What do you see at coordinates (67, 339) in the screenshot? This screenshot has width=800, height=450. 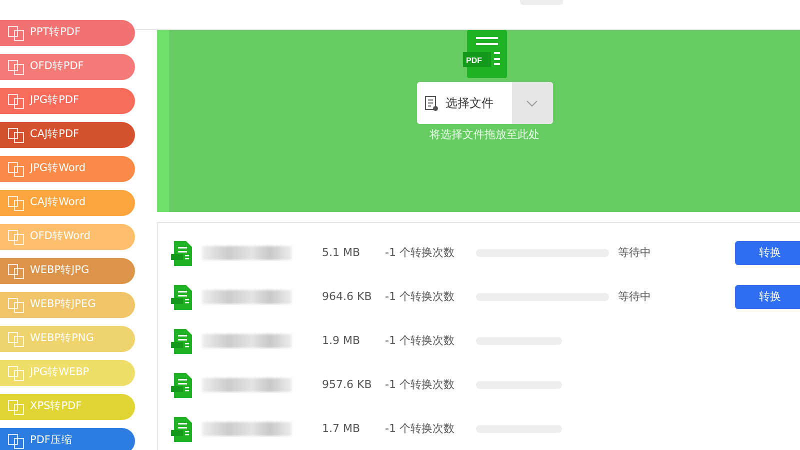 I see `converter-item: WEBP转PNG` at bounding box center [67, 339].